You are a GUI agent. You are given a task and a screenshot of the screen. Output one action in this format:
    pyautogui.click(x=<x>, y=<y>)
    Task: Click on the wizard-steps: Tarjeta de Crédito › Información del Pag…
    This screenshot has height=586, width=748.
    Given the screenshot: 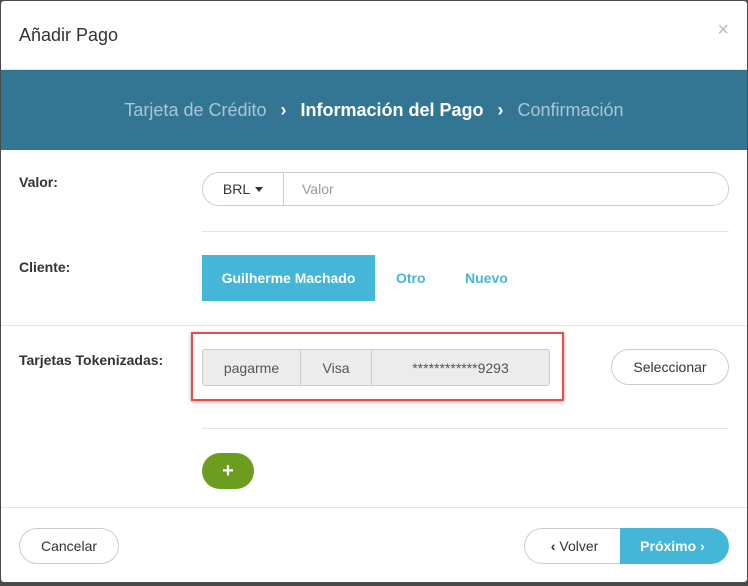 What is the action you would take?
    pyautogui.click(x=374, y=110)
    